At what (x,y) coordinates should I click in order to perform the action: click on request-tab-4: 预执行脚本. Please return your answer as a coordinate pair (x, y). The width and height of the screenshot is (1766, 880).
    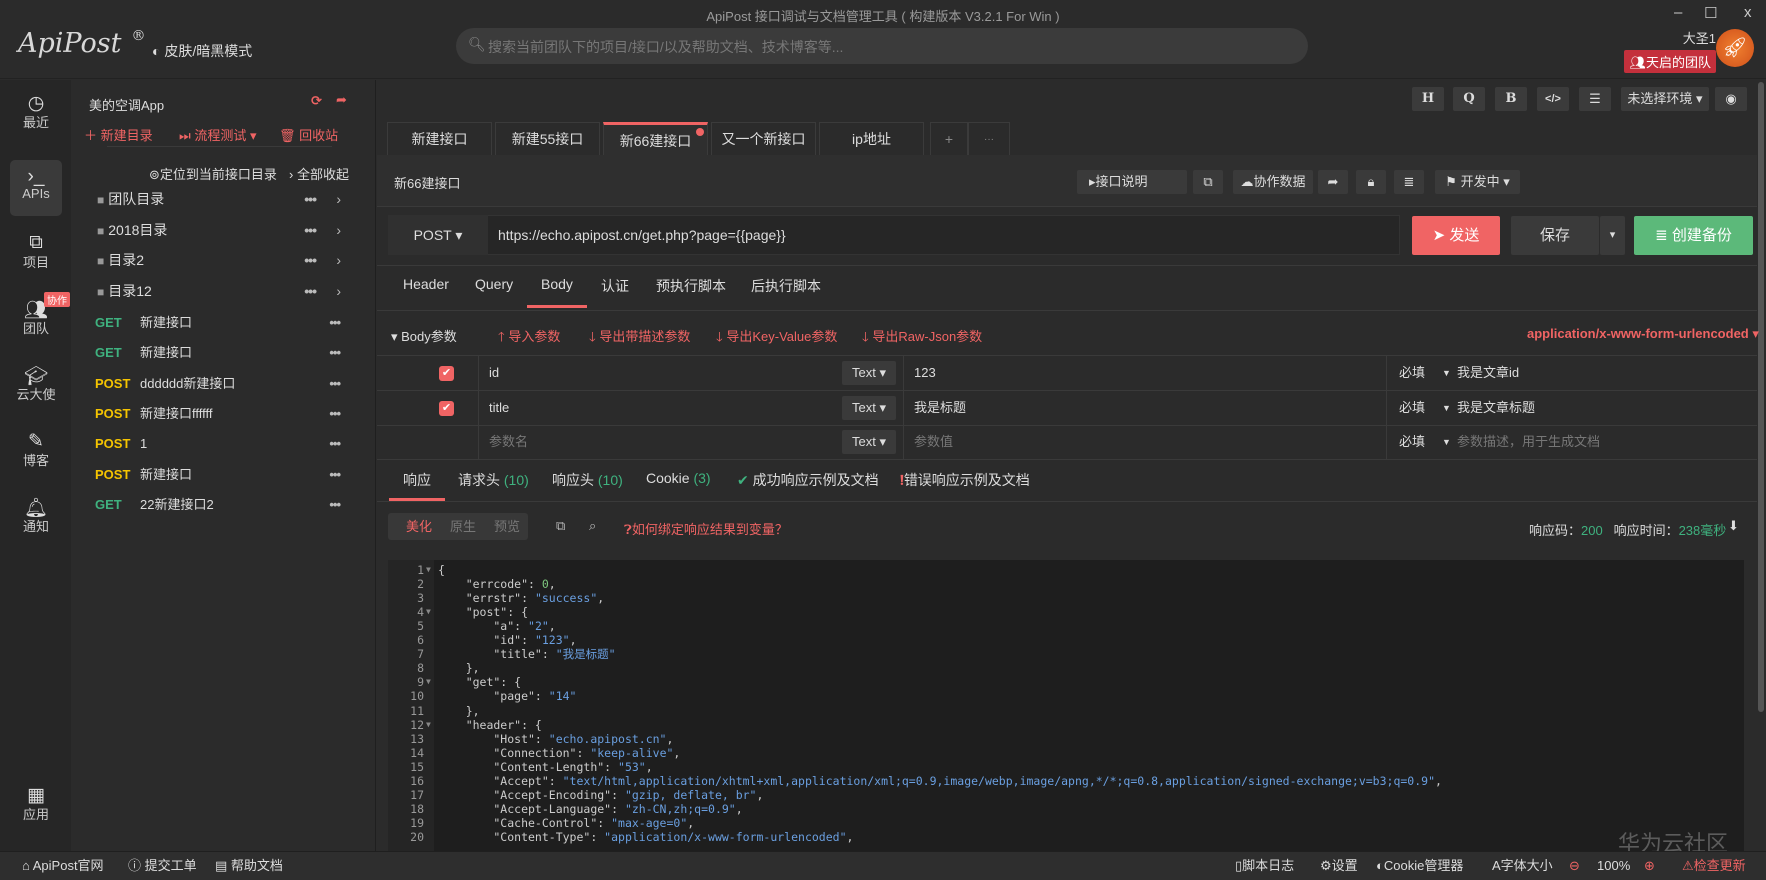
    Looking at the image, I should click on (691, 292).